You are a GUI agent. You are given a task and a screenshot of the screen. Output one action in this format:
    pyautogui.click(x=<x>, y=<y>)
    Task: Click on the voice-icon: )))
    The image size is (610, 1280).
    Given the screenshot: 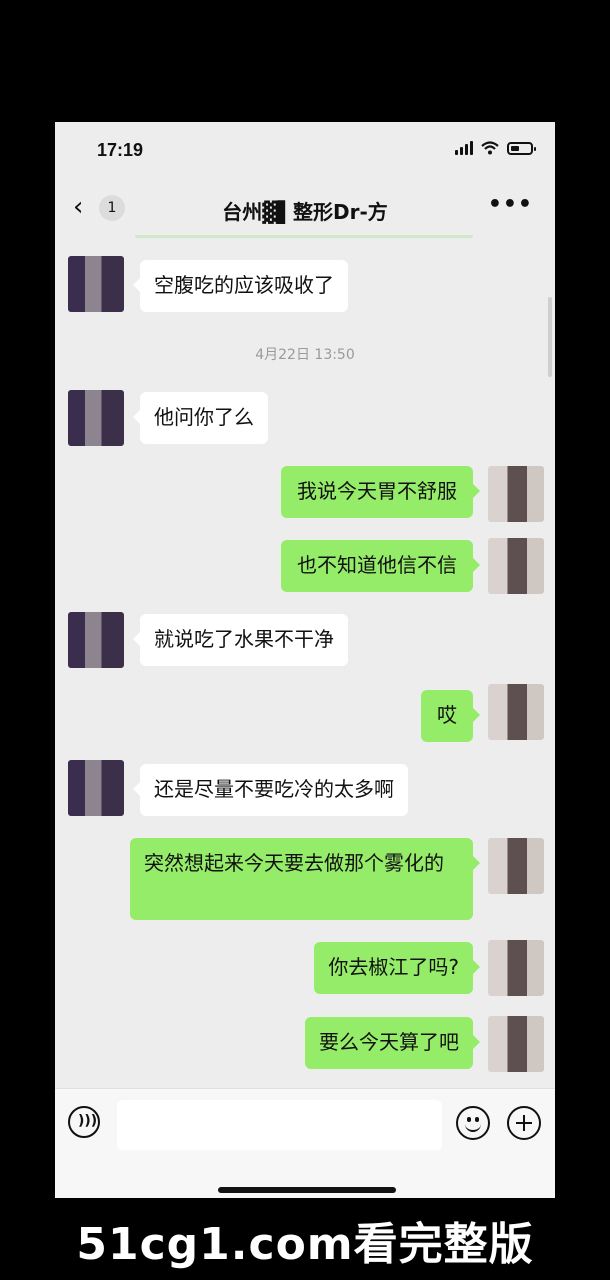 What is the action you would take?
    pyautogui.click(x=84, y=1122)
    